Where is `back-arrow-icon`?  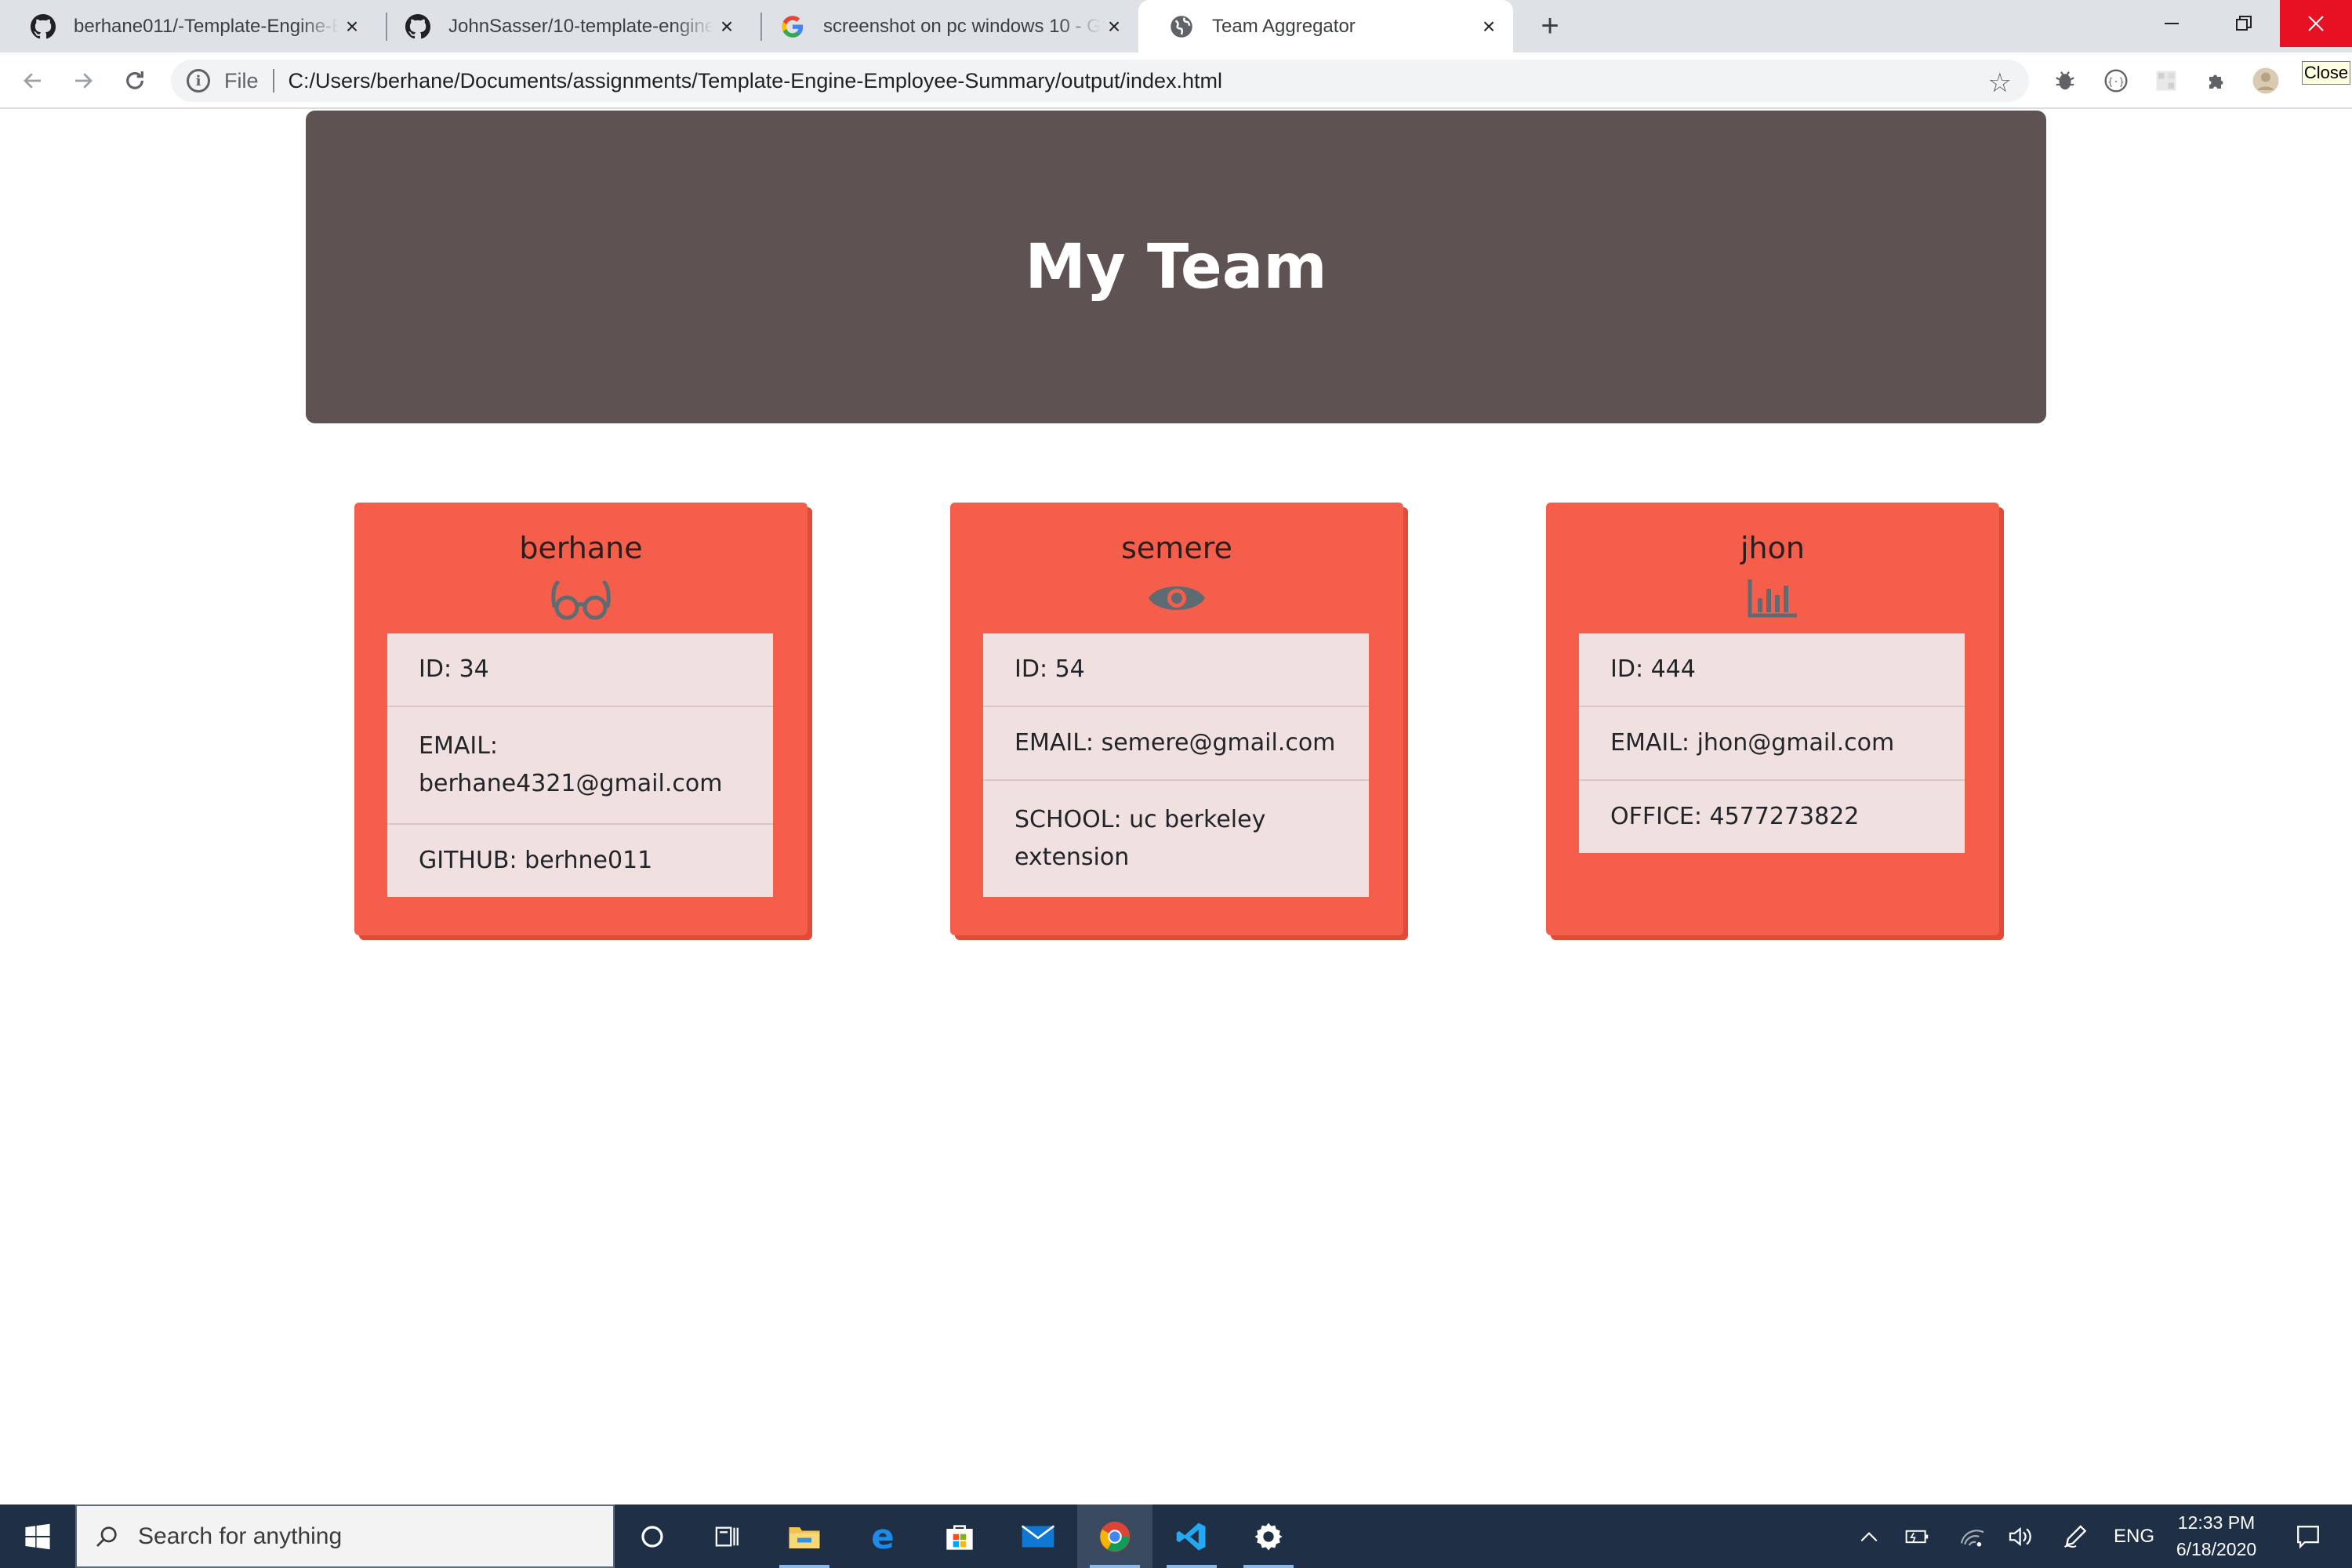
back-arrow-icon is located at coordinates (32, 81).